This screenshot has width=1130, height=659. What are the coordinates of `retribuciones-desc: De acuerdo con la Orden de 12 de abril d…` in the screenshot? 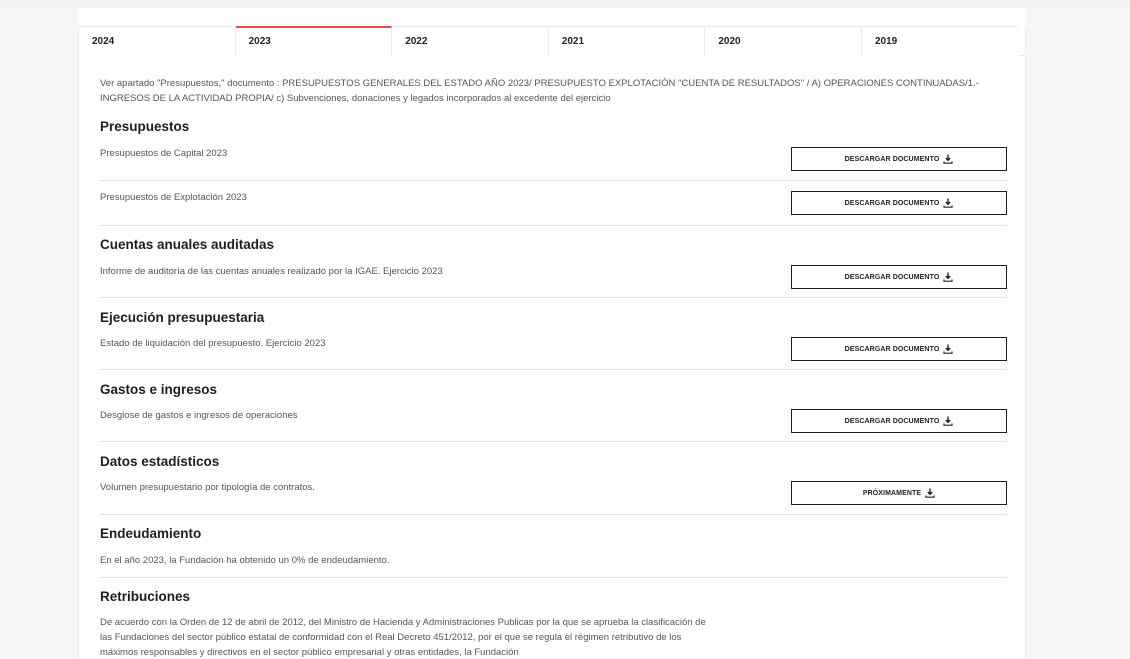 It's located at (403, 637).